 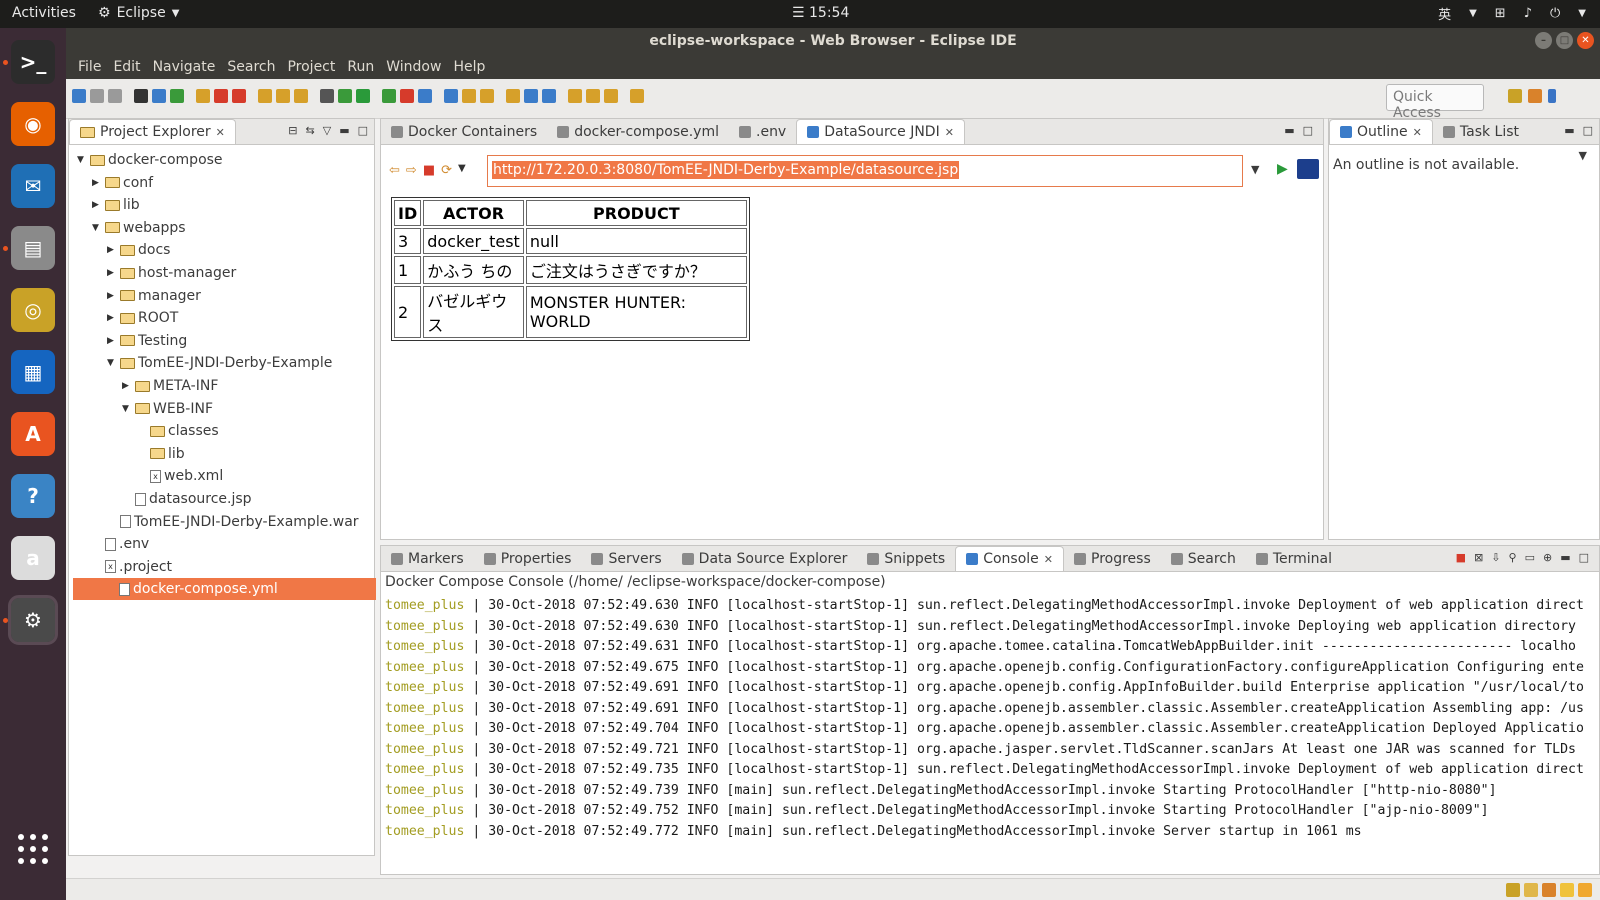 I want to click on tree-item: ▶ ROOT, so click(x=142, y=318).